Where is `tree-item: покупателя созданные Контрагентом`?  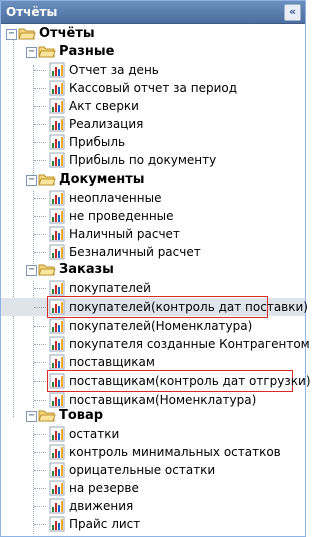 tree-item: покупателя созданные Контрагентом is located at coordinates (155, 344).